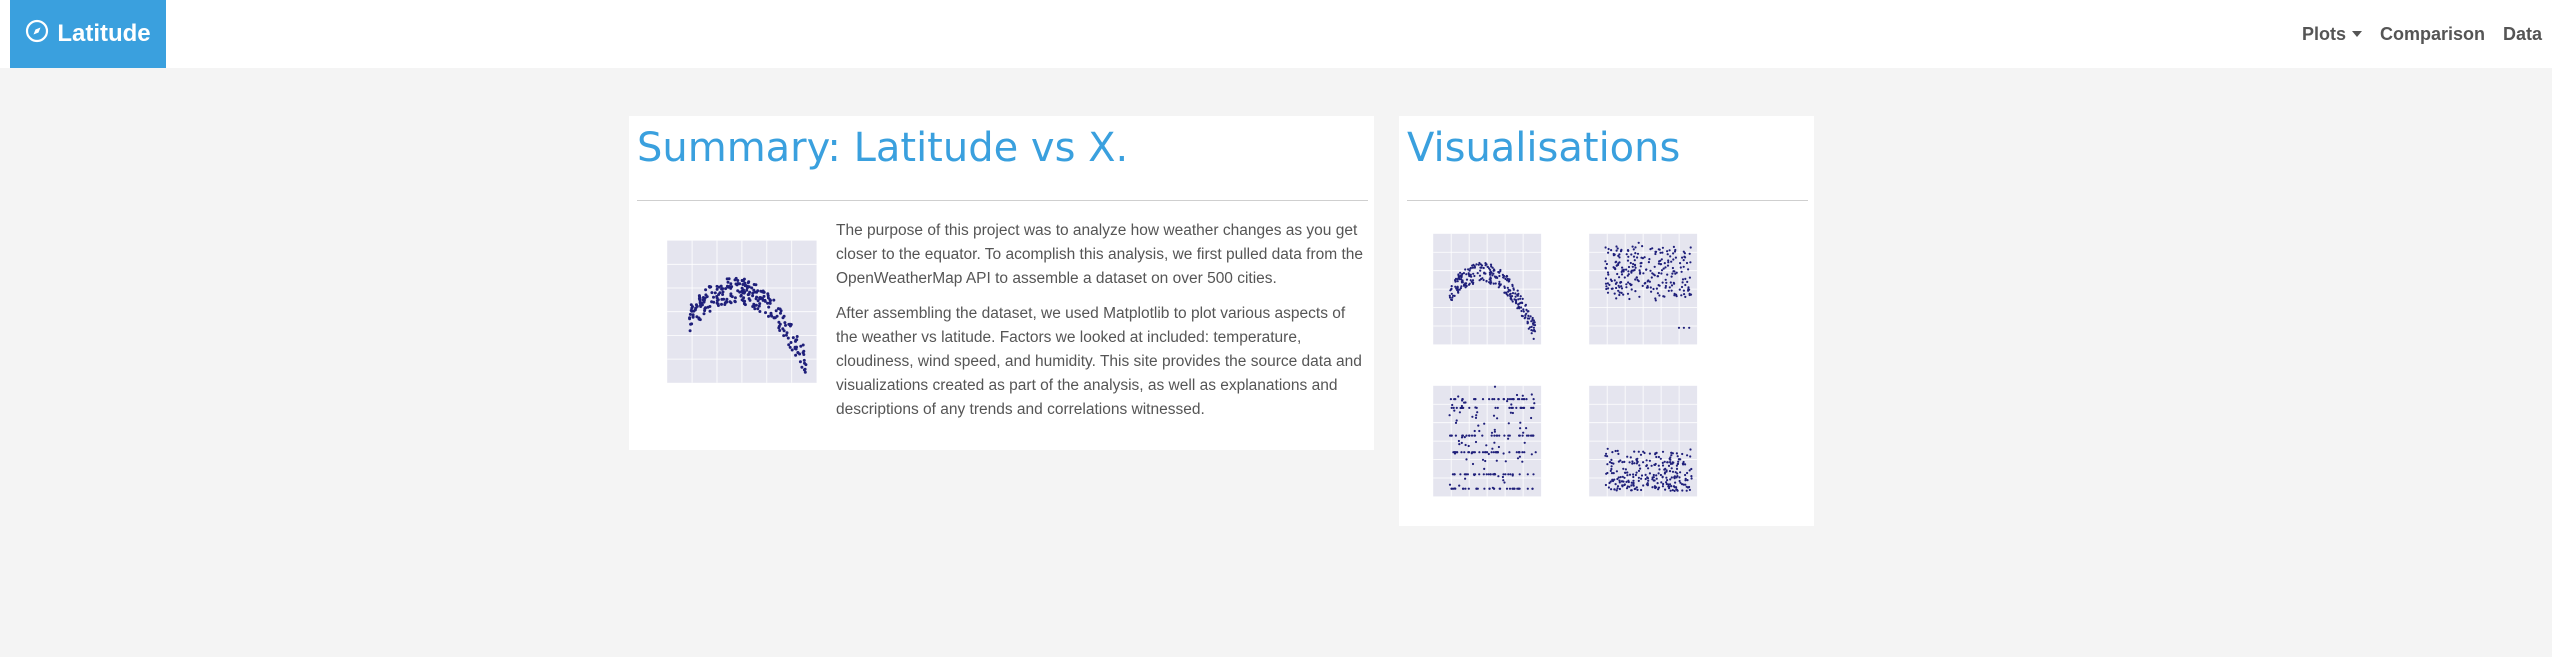 Image resolution: width=2552 pixels, height=657 pixels. Describe the element at coordinates (2432, 34) in the screenshot. I see `nav-comparison-link: Comparison` at that location.